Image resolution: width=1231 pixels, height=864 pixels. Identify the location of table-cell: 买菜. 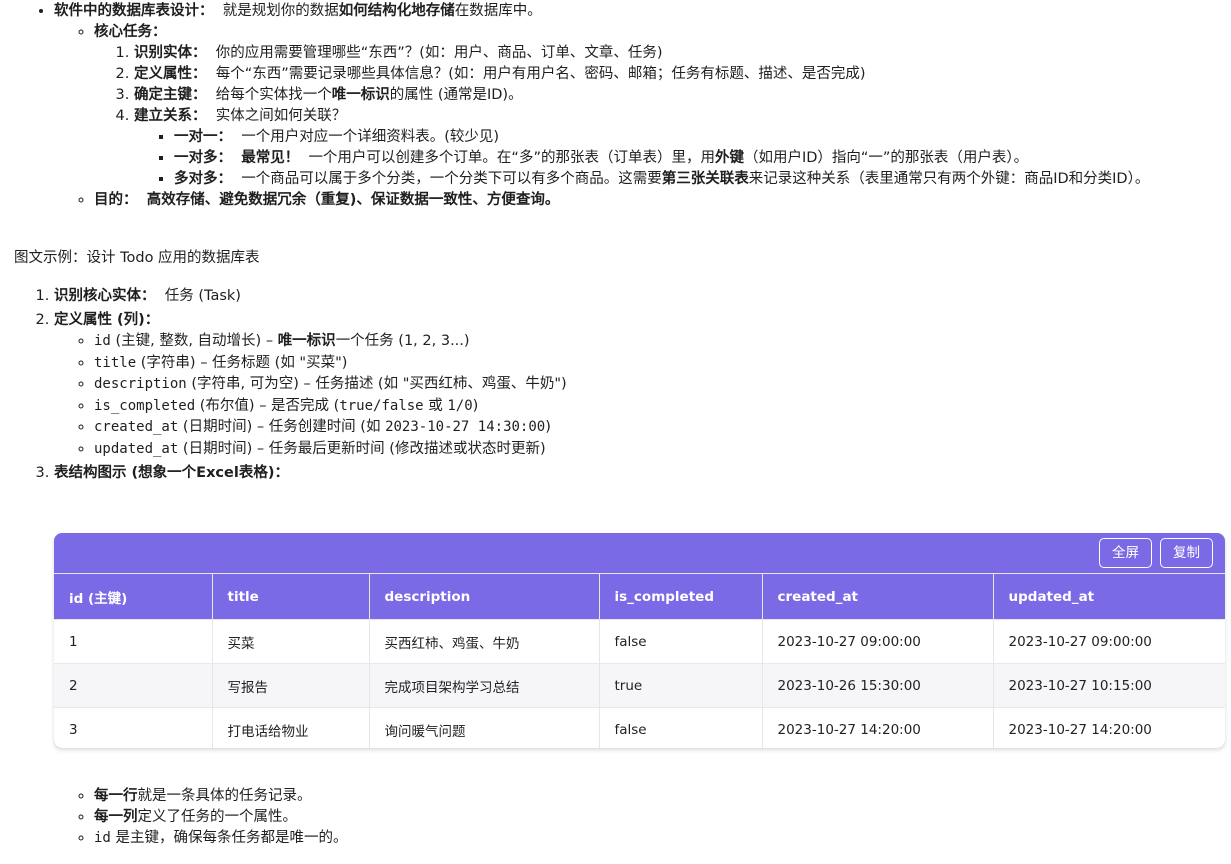
(291, 641).